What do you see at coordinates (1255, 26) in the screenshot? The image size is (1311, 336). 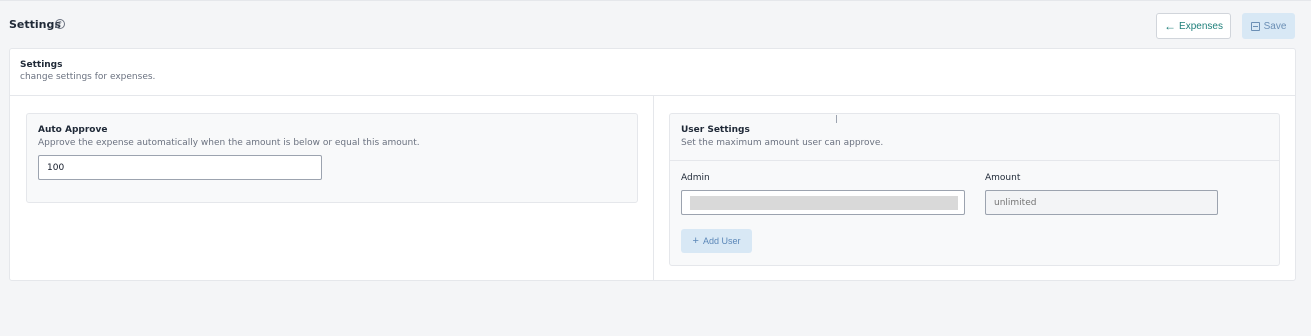 I see `floppy-disk-icon` at bounding box center [1255, 26].